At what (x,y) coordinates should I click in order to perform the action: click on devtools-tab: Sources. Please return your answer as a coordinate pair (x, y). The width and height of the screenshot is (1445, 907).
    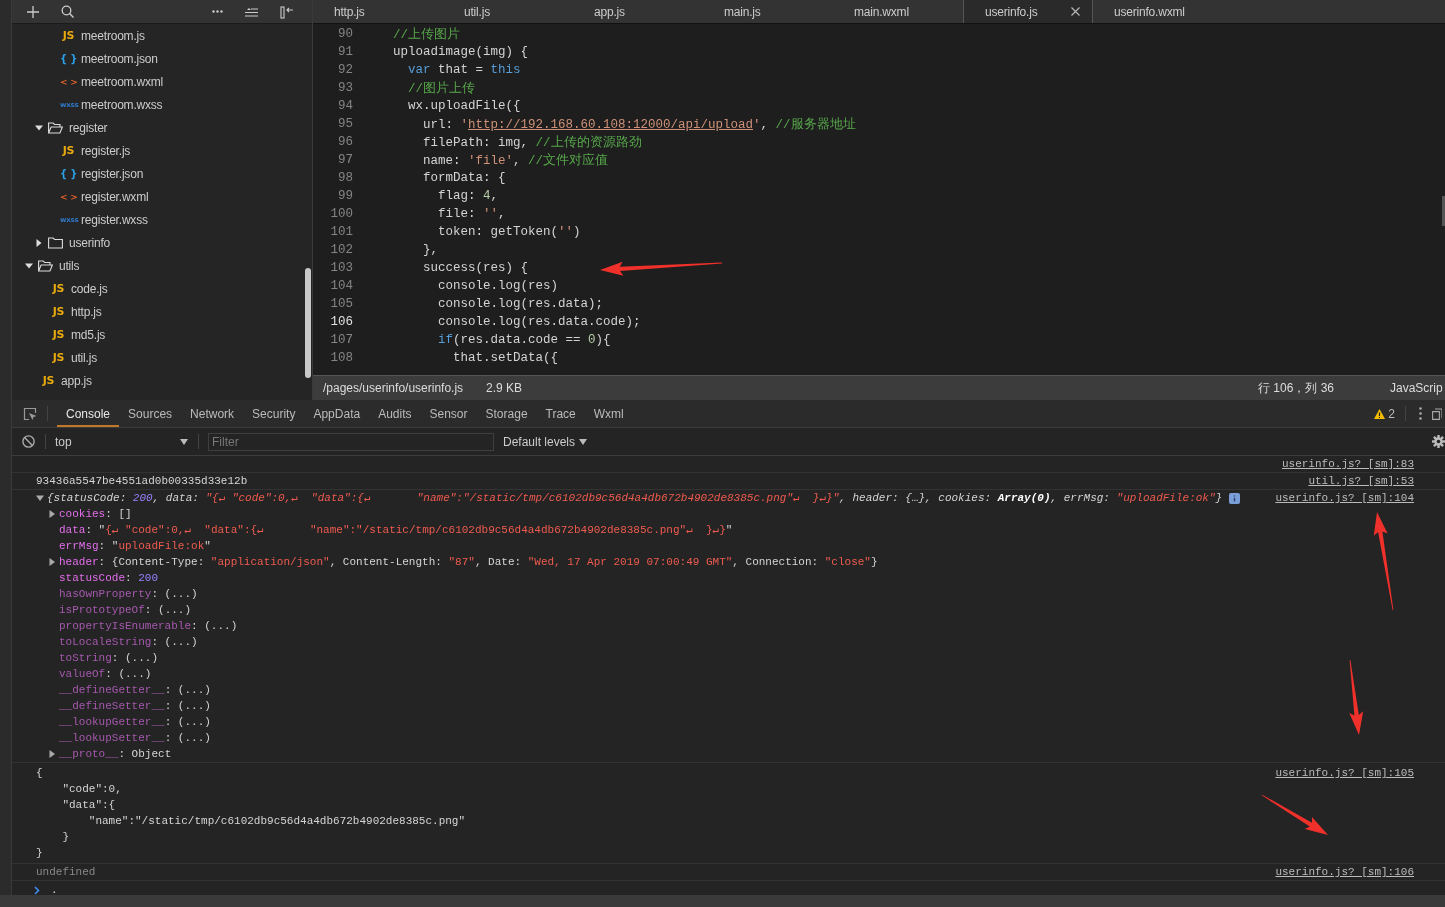
    Looking at the image, I should click on (150, 413).